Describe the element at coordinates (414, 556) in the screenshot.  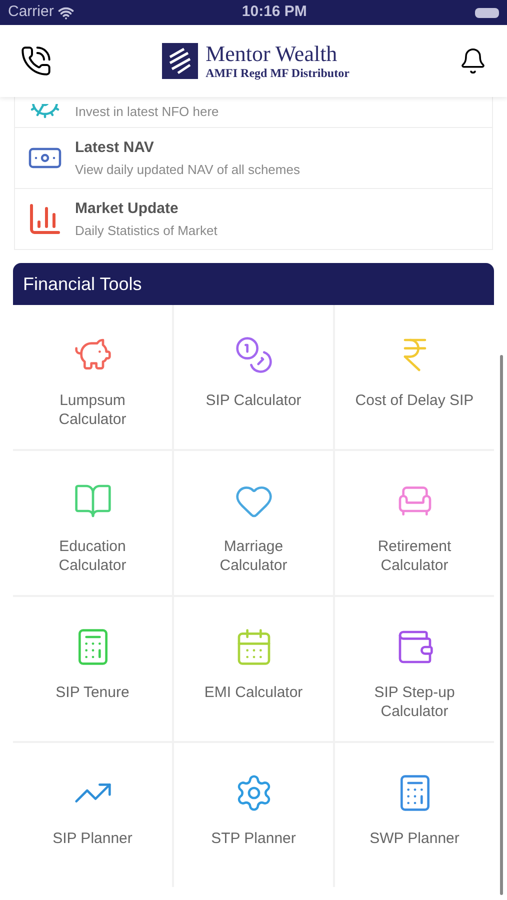
I see `tool-label: Retirement Calculator` at that location.